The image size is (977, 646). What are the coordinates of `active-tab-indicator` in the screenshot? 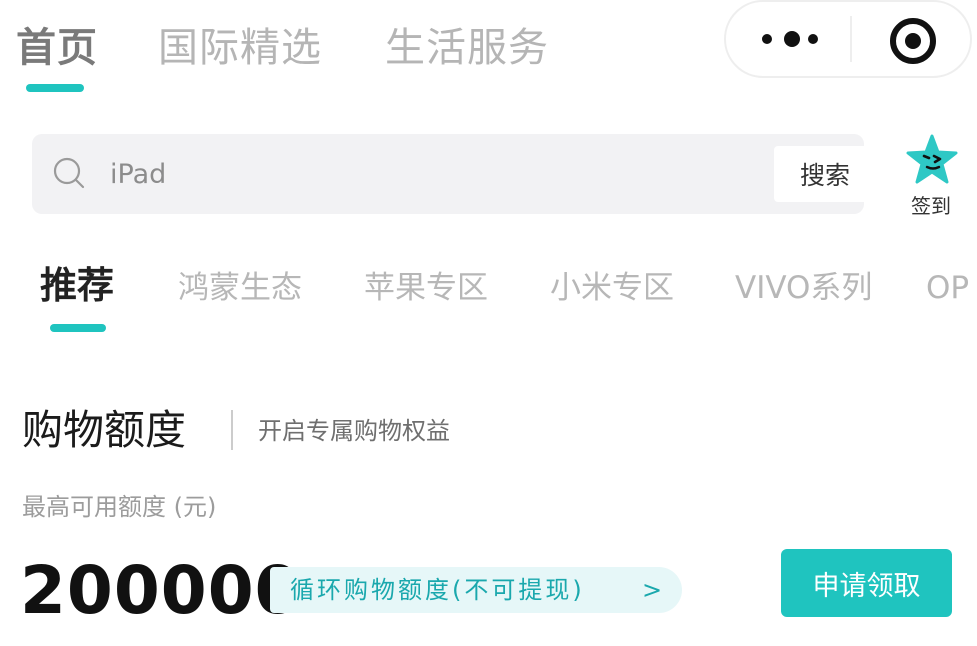 It's located at (55, 88).